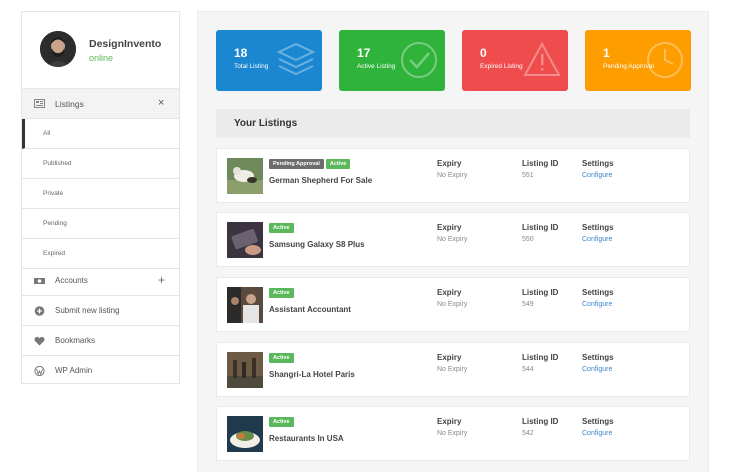 The width and height of the screenshot is (740, 472). I want to click on sidebar-subitem-all: All, so click(100, 134).